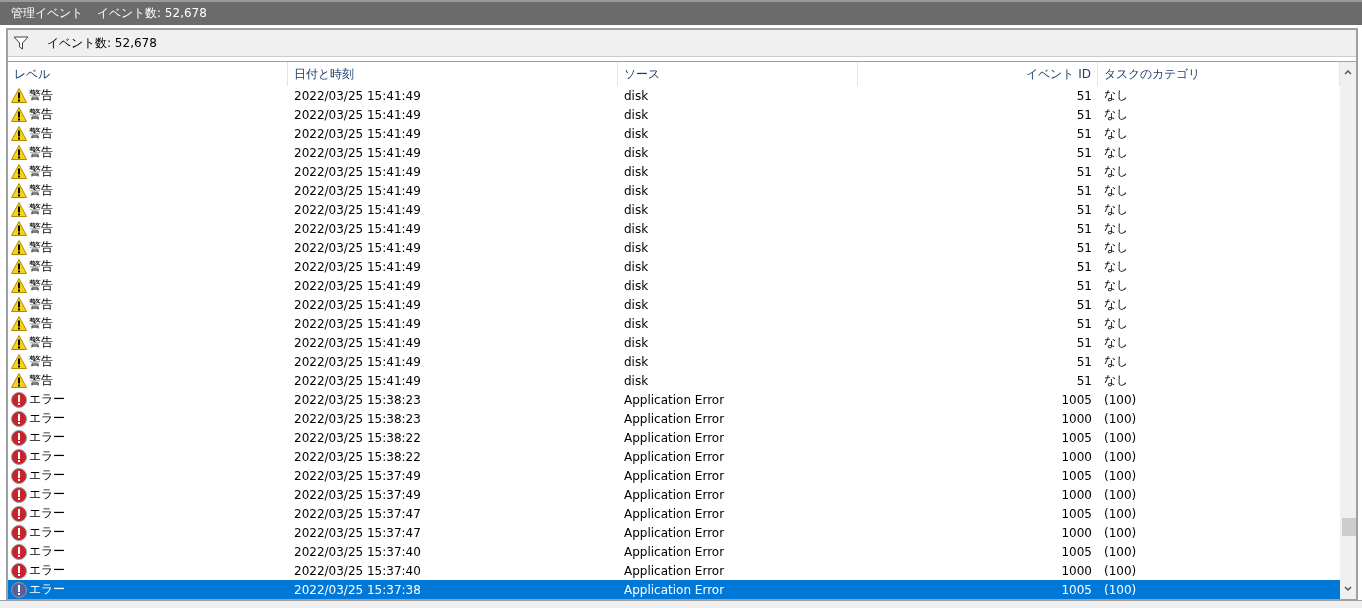 Image resolution: width=1362 pixels, height=608 pixels. Describe the element at coordinates (1348, 72) in the screenshot. I see `scroll-up-icon` at that location.